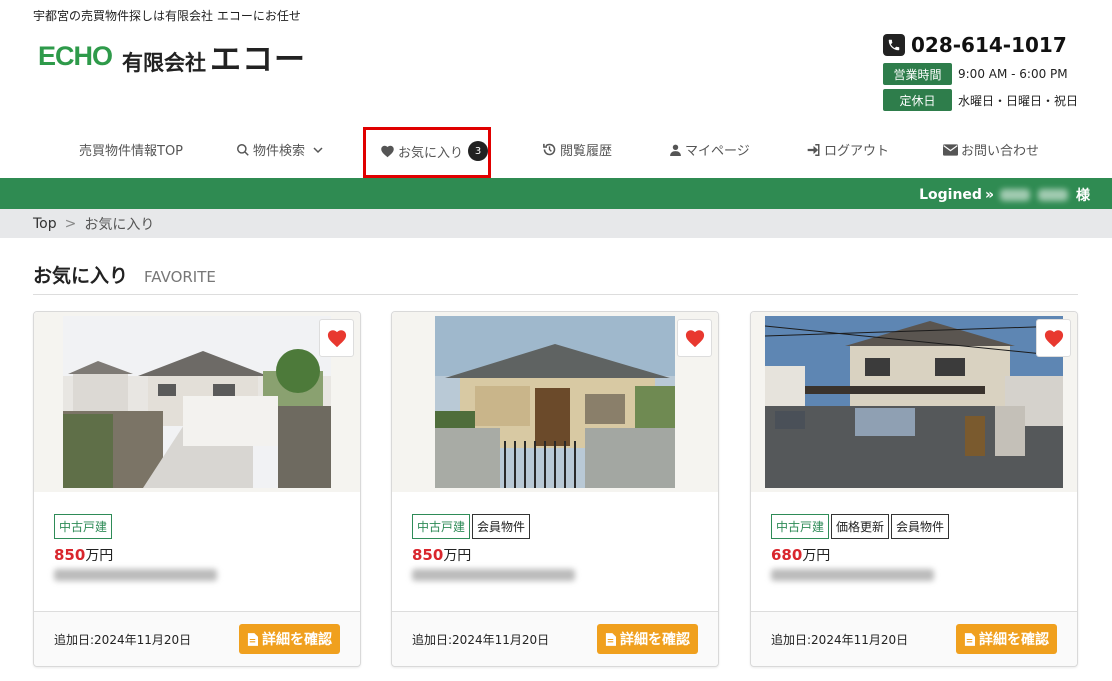 The height and width of the screenshot is (681, 1112). What do you see at coordinates (197, 638) in the screenshot?
I see `card-footer: 追加日:2024年11月20日 詳細を確認` at bounding box center [197, 638].